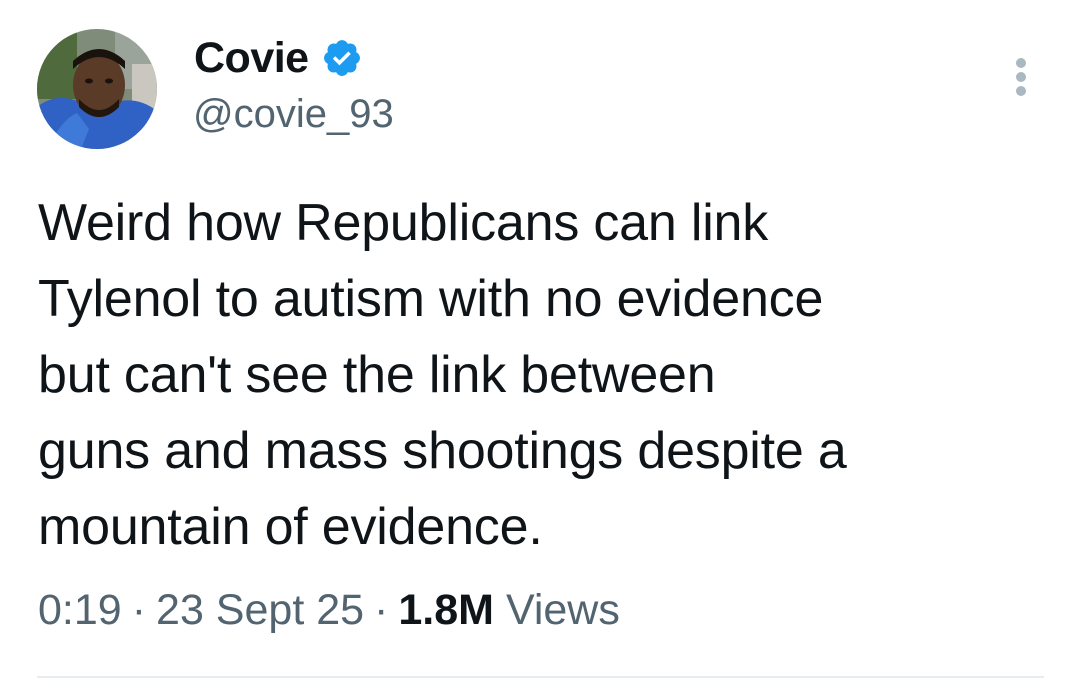 This screenshot has height=686, width=1080. I want to click on author-handle: @covie_93, so click(293, 114).